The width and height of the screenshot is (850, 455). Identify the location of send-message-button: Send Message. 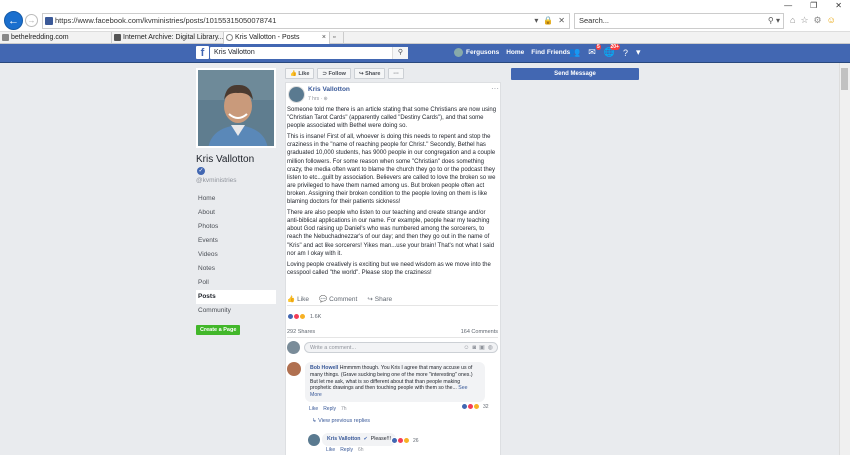
(575, 74).